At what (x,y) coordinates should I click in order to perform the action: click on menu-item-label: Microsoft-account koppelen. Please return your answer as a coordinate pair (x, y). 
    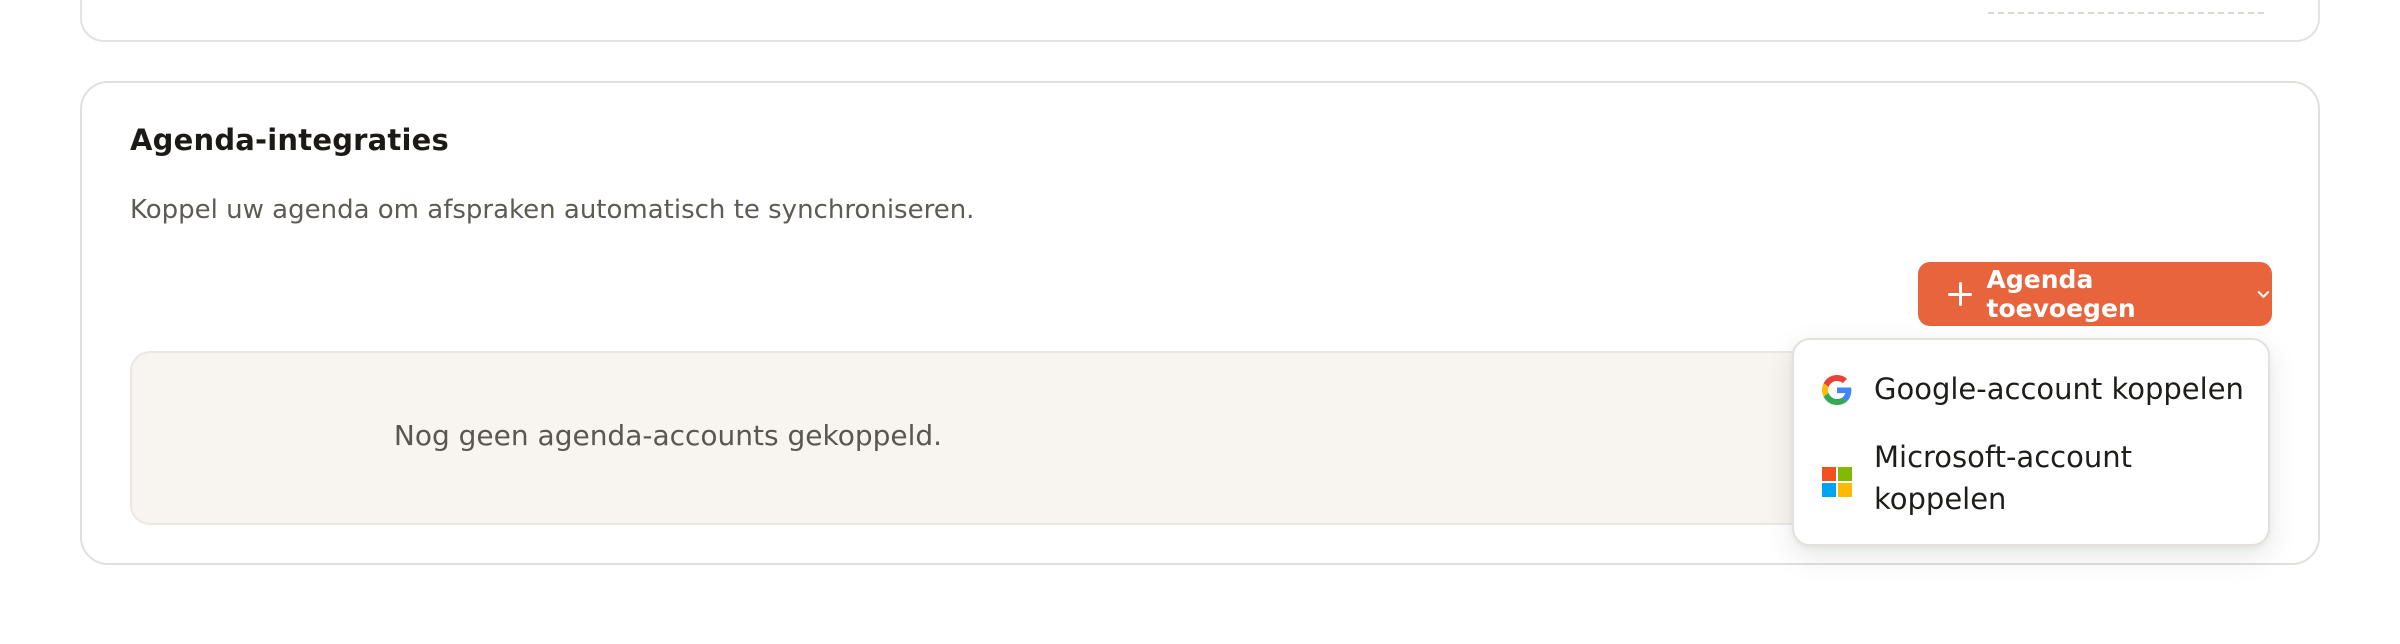
    Looking at the image, I should click on (2003, 478).